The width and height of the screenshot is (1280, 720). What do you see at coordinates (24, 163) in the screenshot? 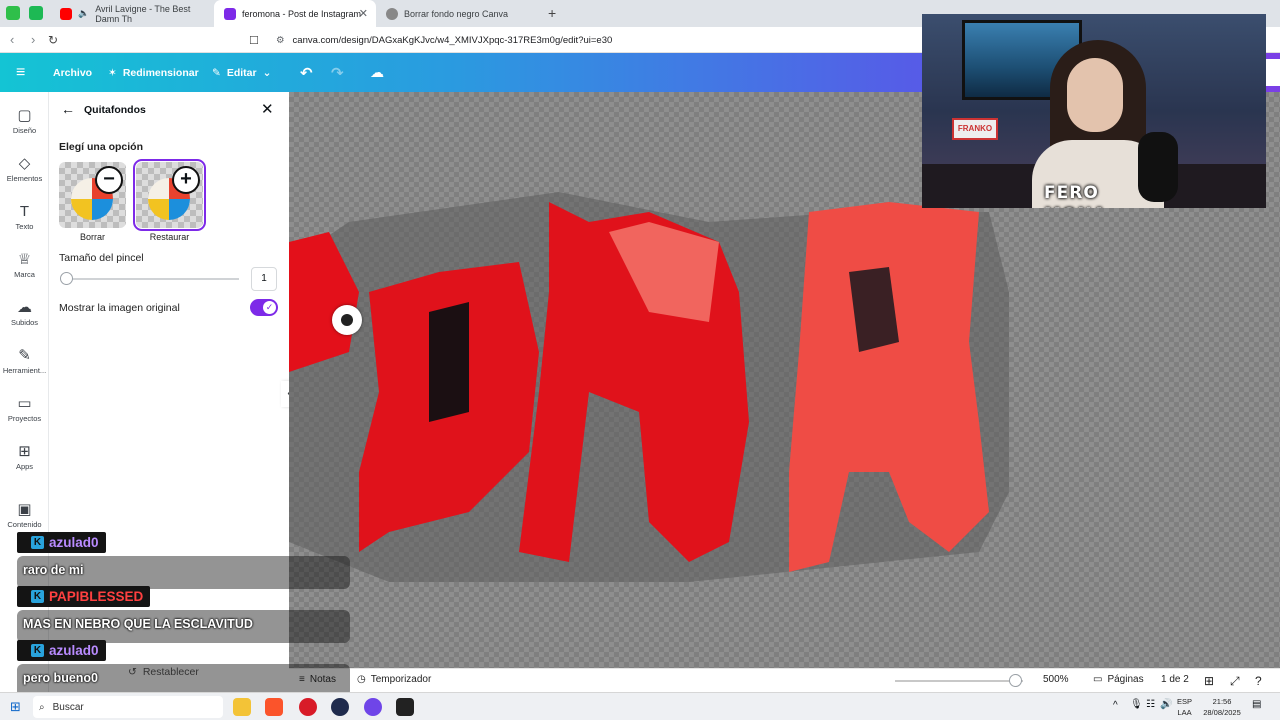
I see `shapes-icon: ◇` at bounding box center [24, 163].